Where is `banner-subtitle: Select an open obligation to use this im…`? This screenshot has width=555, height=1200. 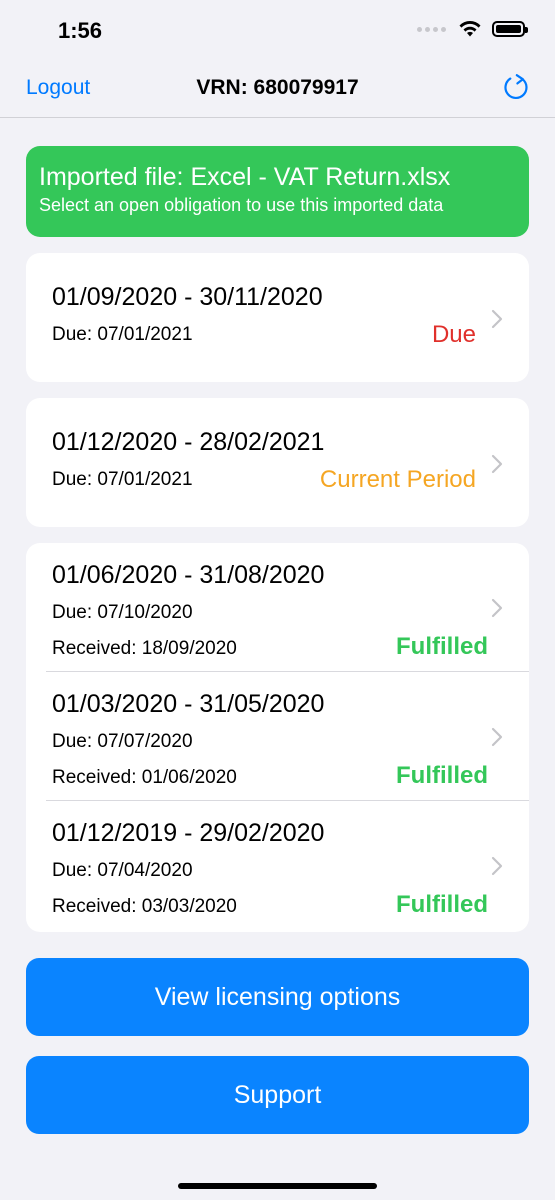 banner-subtitle: Select an open obligation to use this im… is located at coordinates (241, 205).